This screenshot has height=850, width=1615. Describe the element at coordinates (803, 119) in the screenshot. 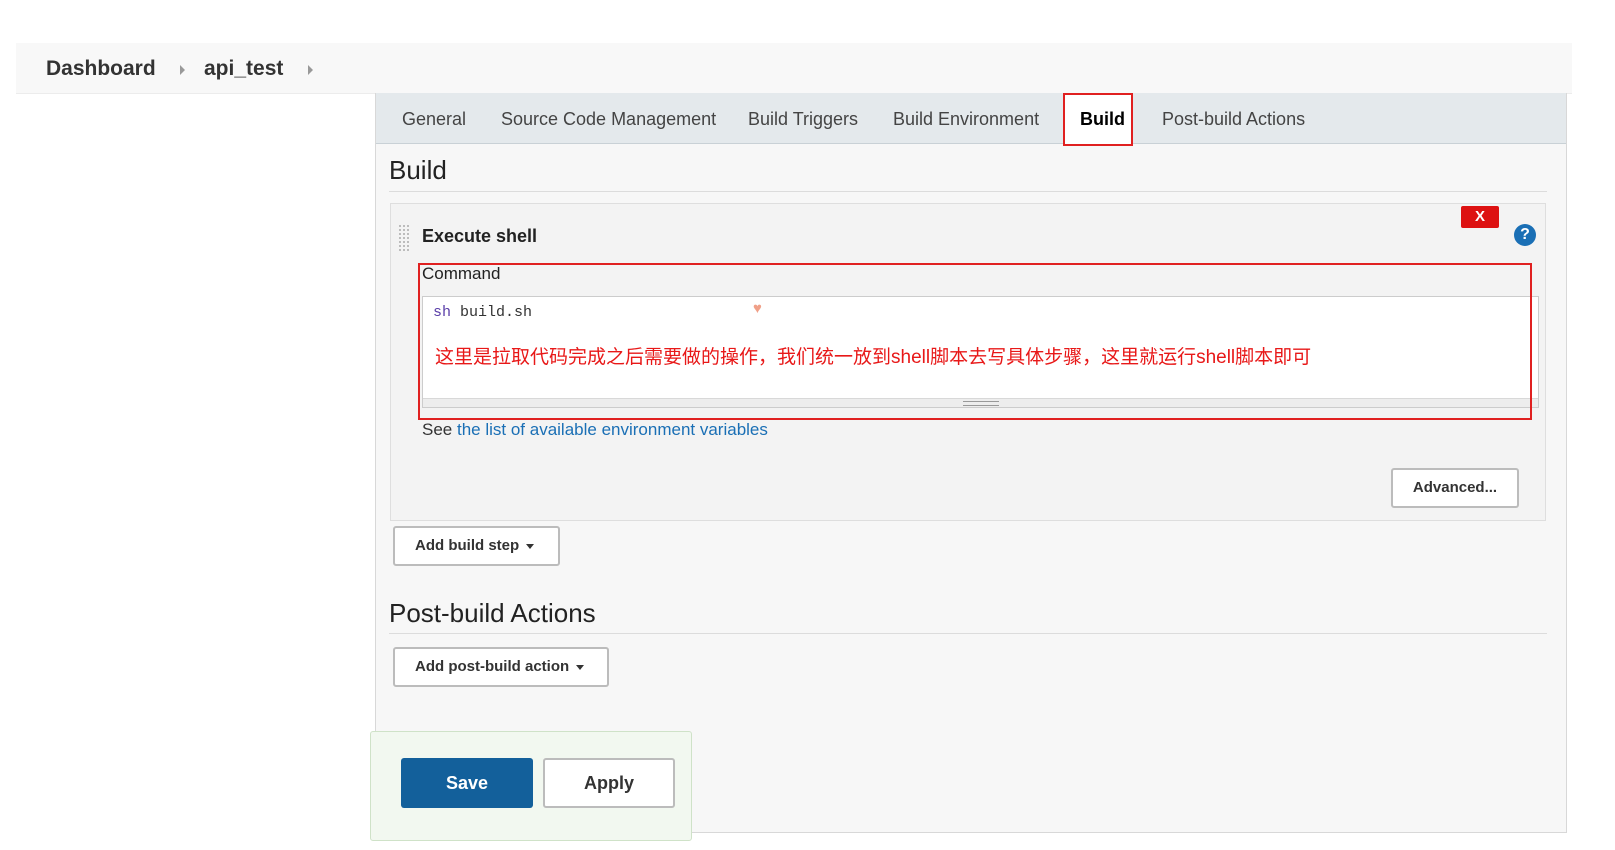

I see `tab-build-triggers: Build Triggers` at that location.